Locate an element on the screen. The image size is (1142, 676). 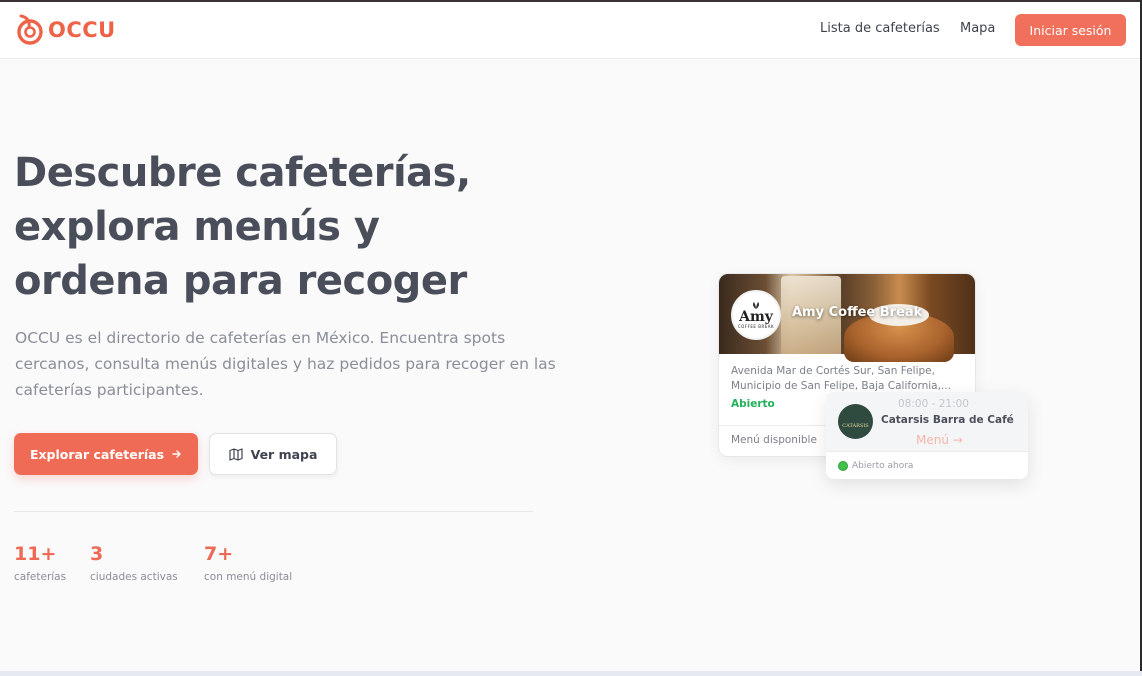
brand-logo: OCCU is located at coordinates (65, 30).